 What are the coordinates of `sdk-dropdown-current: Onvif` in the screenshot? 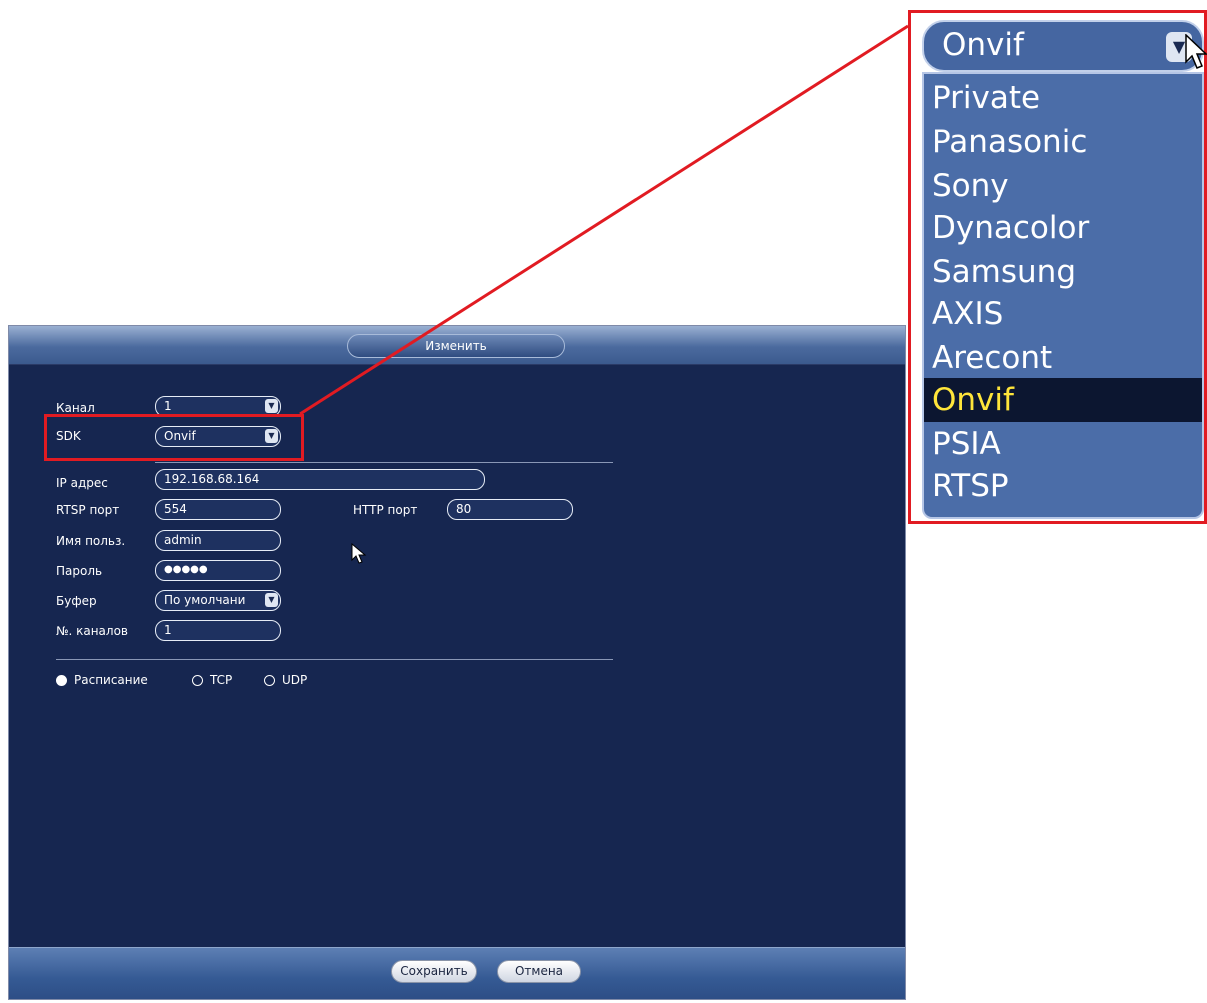 It's located at (983, 45).